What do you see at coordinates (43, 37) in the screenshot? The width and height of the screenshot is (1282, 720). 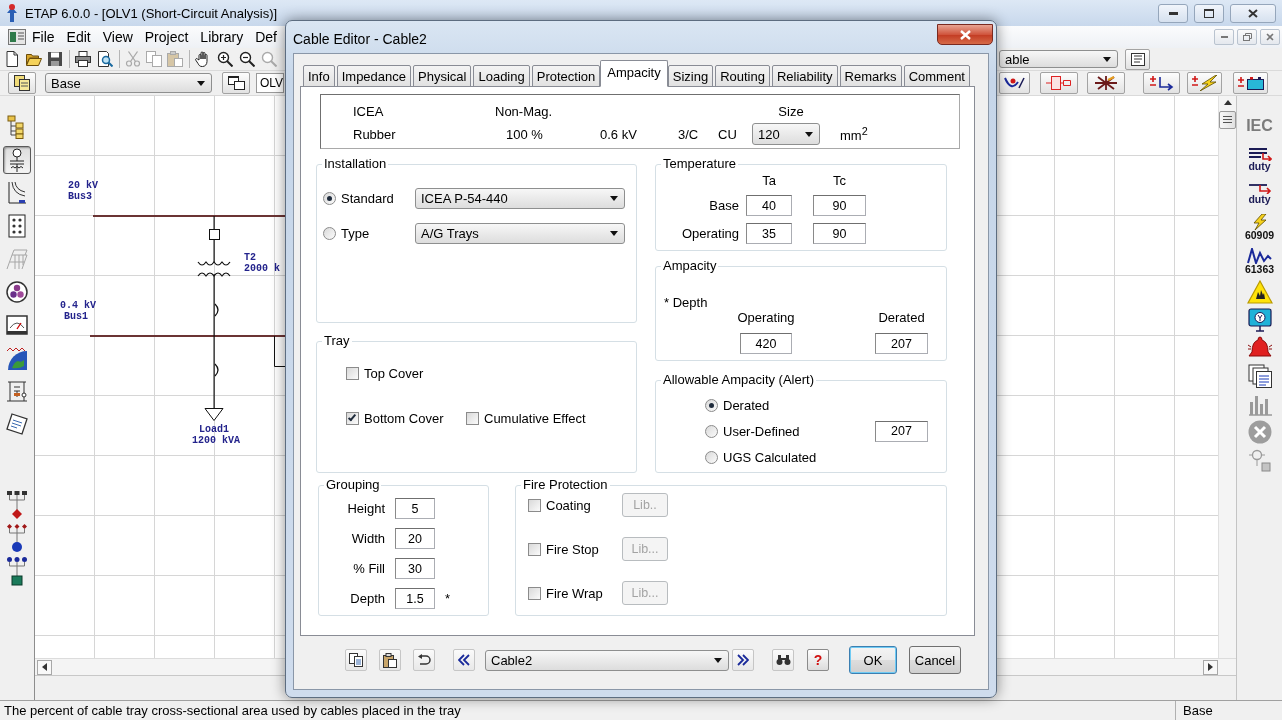 I see `menu-item: File` at bounding box center [43, 37].